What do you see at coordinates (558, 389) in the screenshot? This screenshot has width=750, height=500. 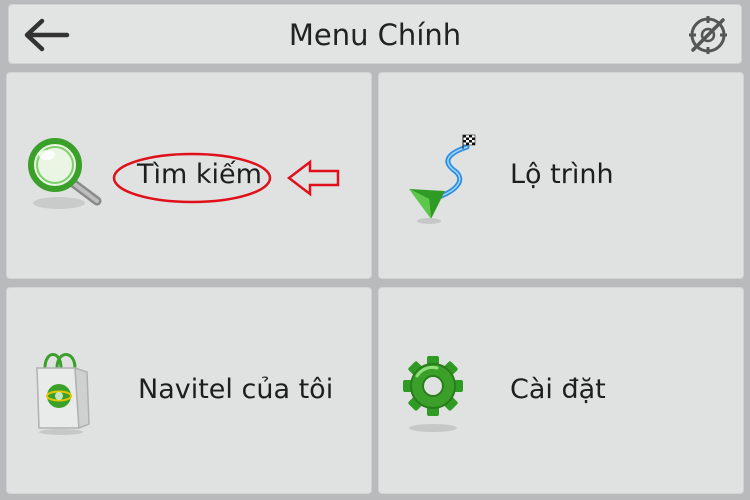 I see `menu-item-settings-label: Cài đặt` at bounding box center [558, 389].